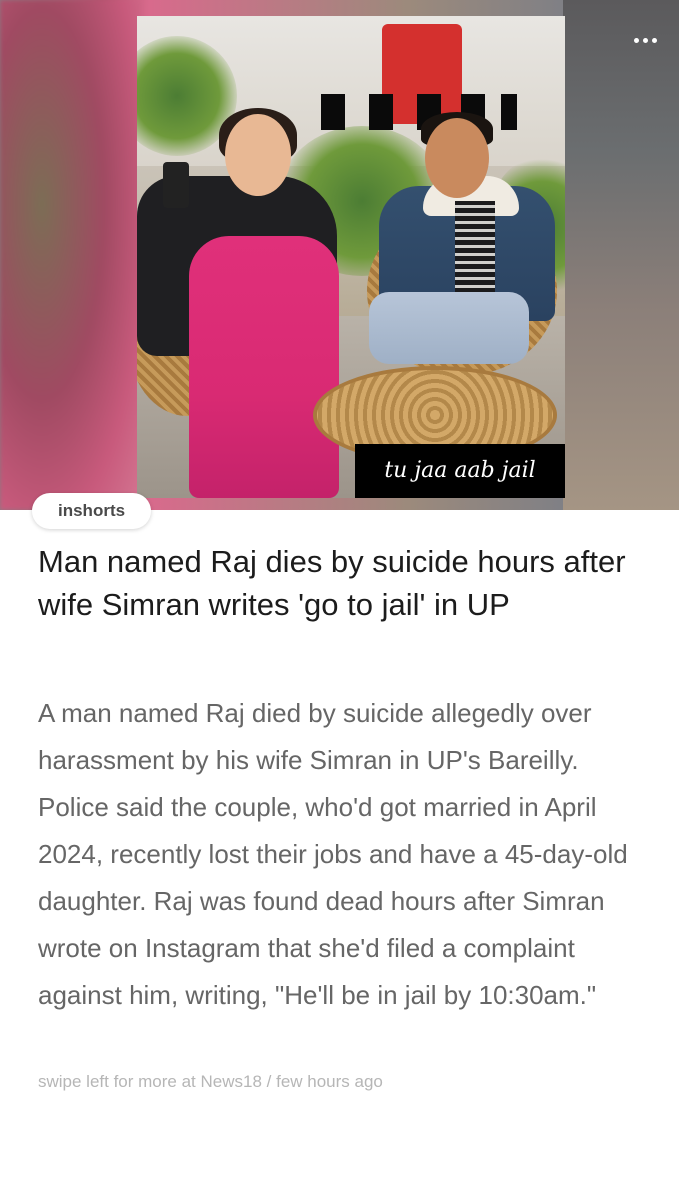 This screenshot has width=679, height=1200. Describe the element at coordinates (460, 471) in the screenshot. I see `image-caption-overlay: tu jaa aab jail` at that location.